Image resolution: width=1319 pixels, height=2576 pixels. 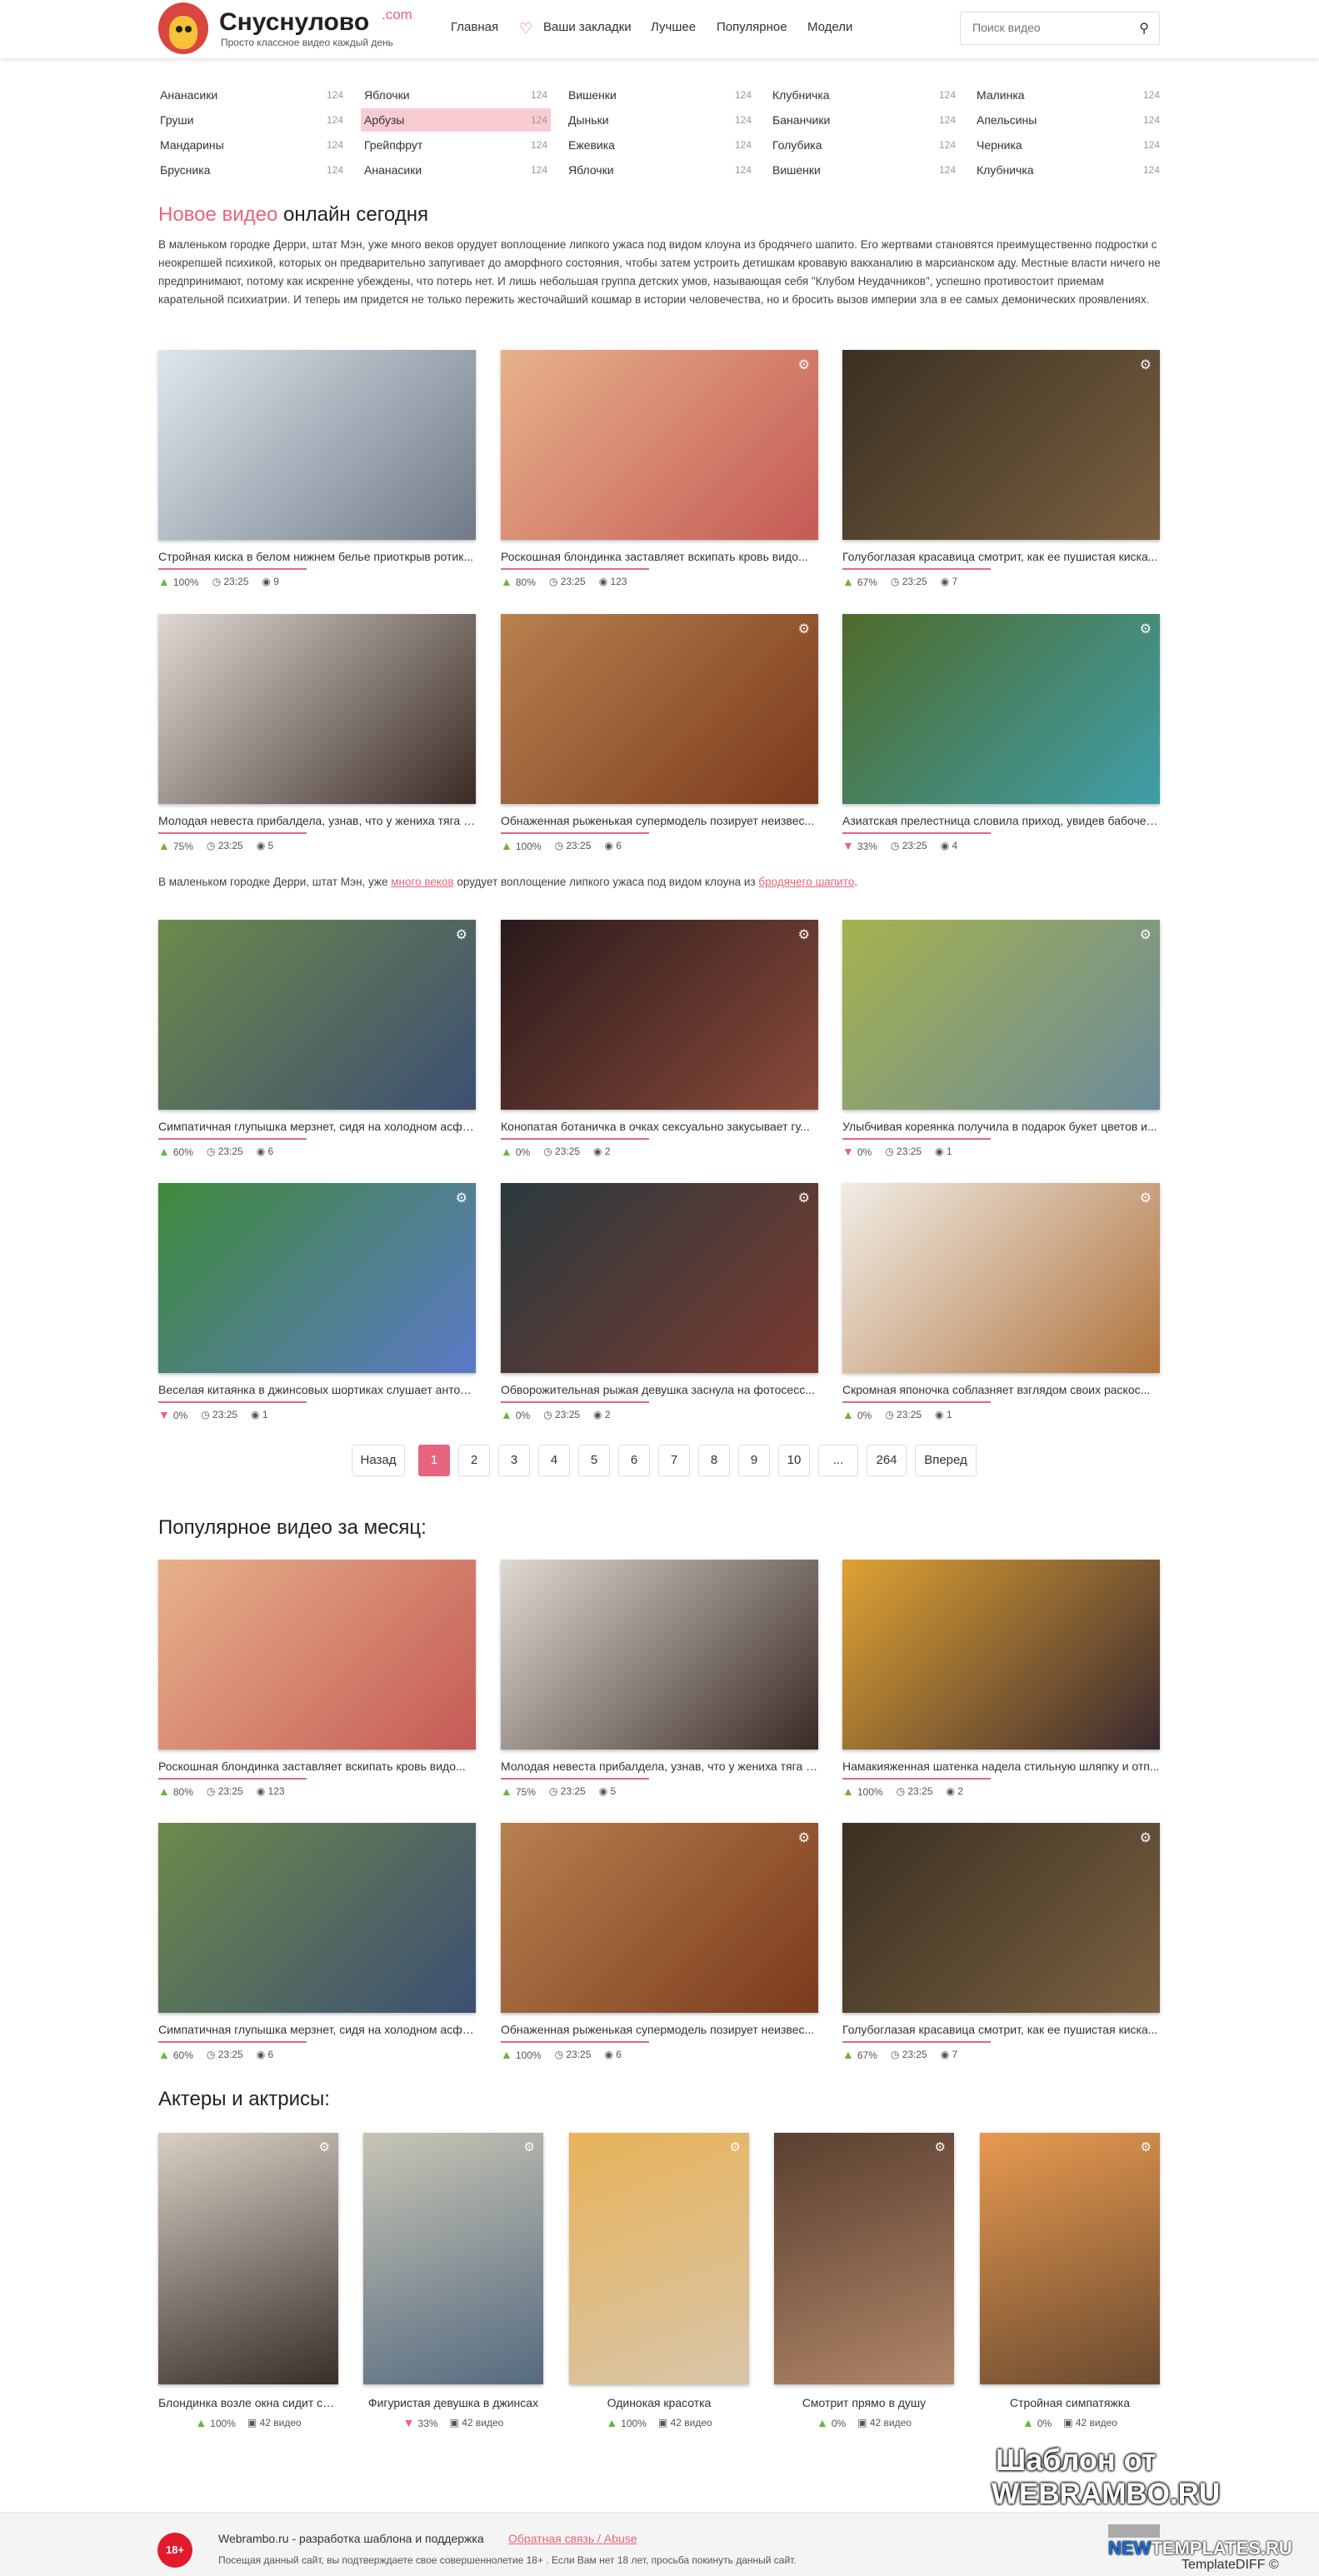 What do you see at coordinates (660, 95) in the screenshot?
I see `category-item: Вишенки 124` at bounding box center [660, 95].